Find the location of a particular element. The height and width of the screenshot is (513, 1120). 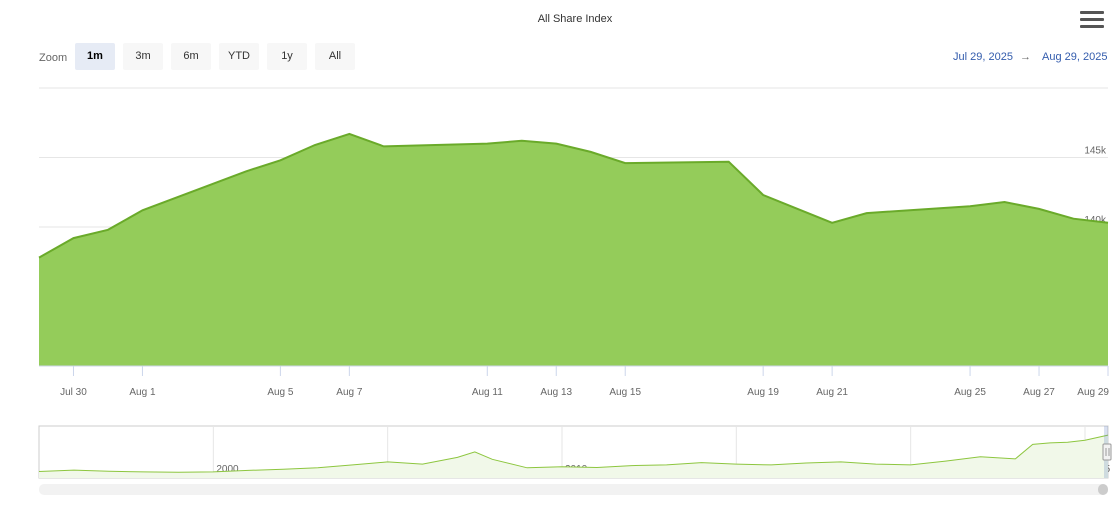

x-tick-label: Aug 19 is located at coordinates (763, 392).